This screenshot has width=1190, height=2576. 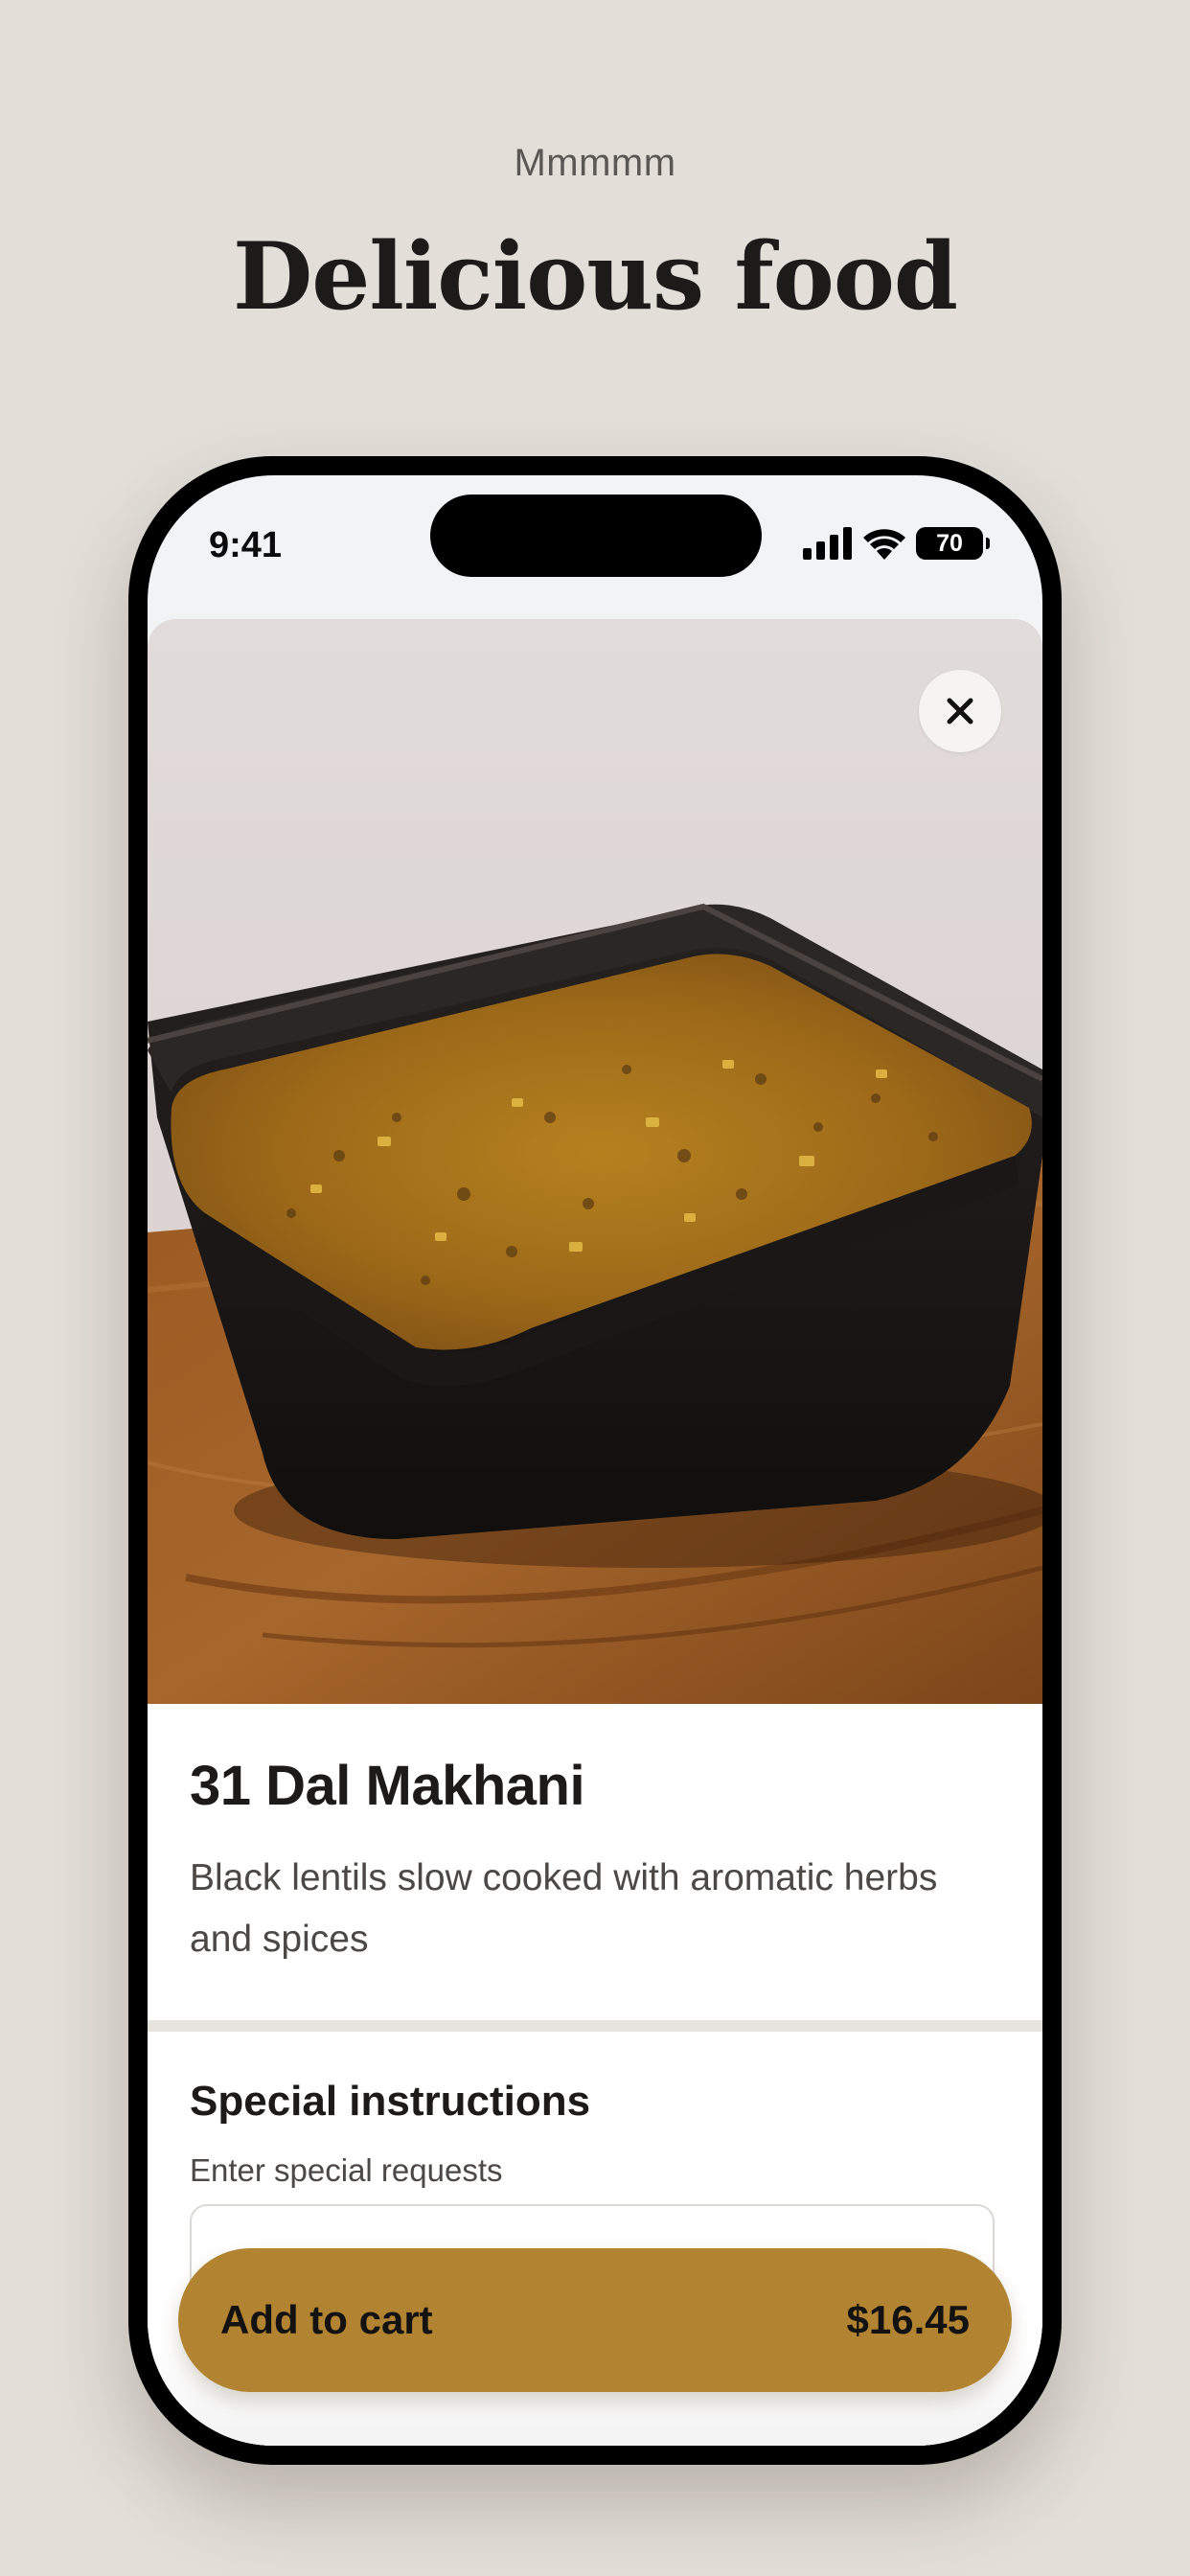 What do you see at coordinates (988, 543) in the screenshot?
I see `battery-nub` at bounding box center [988, 543].